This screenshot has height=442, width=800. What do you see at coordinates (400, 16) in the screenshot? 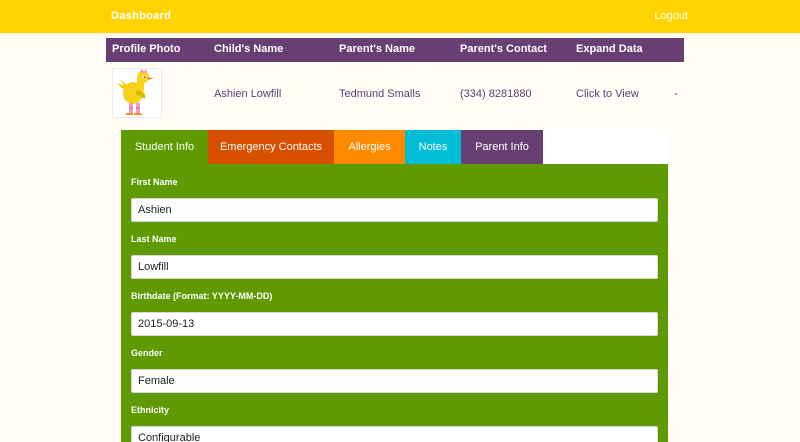
I see `top-nav-bar: Dashboard Logout` at bounding box center [400, 16].